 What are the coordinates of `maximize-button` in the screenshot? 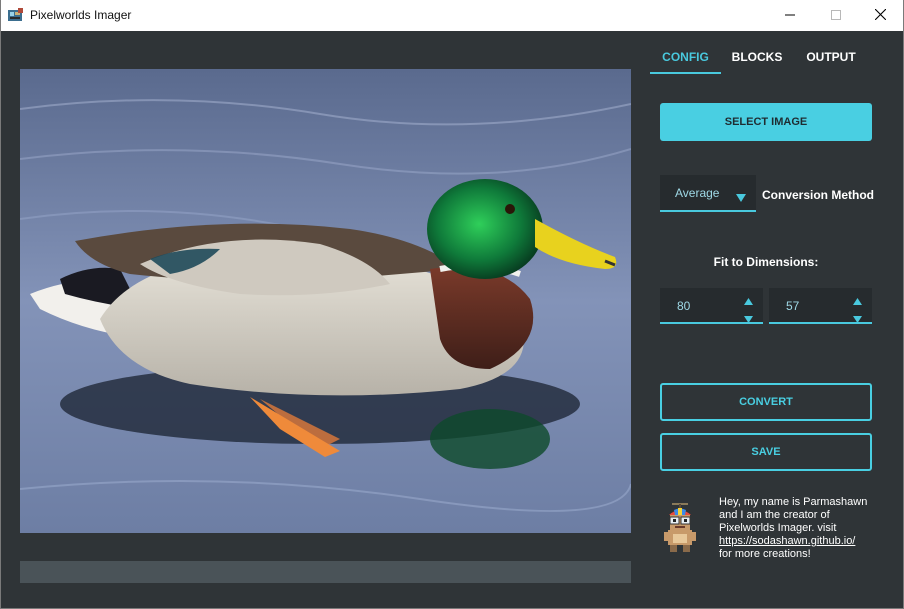 It's located at (836, 15).